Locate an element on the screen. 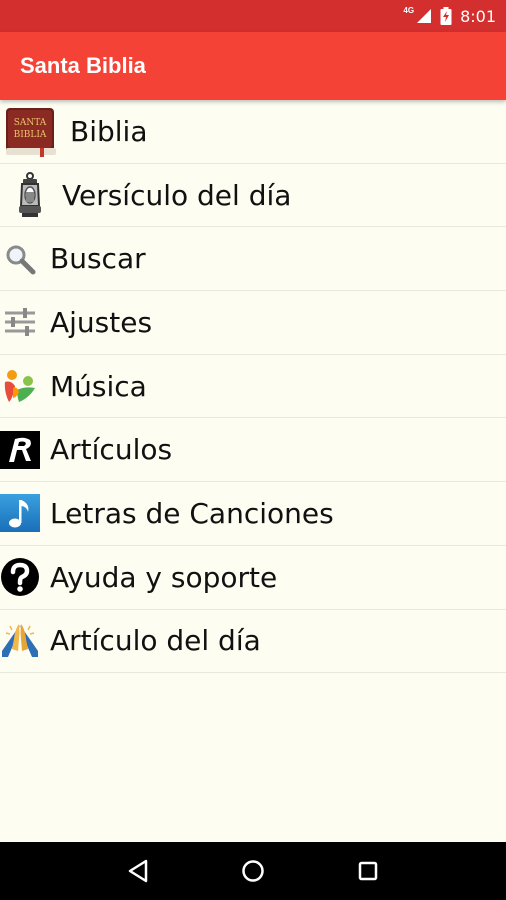  clock: 8:01 is located at coordinates (478, 16).